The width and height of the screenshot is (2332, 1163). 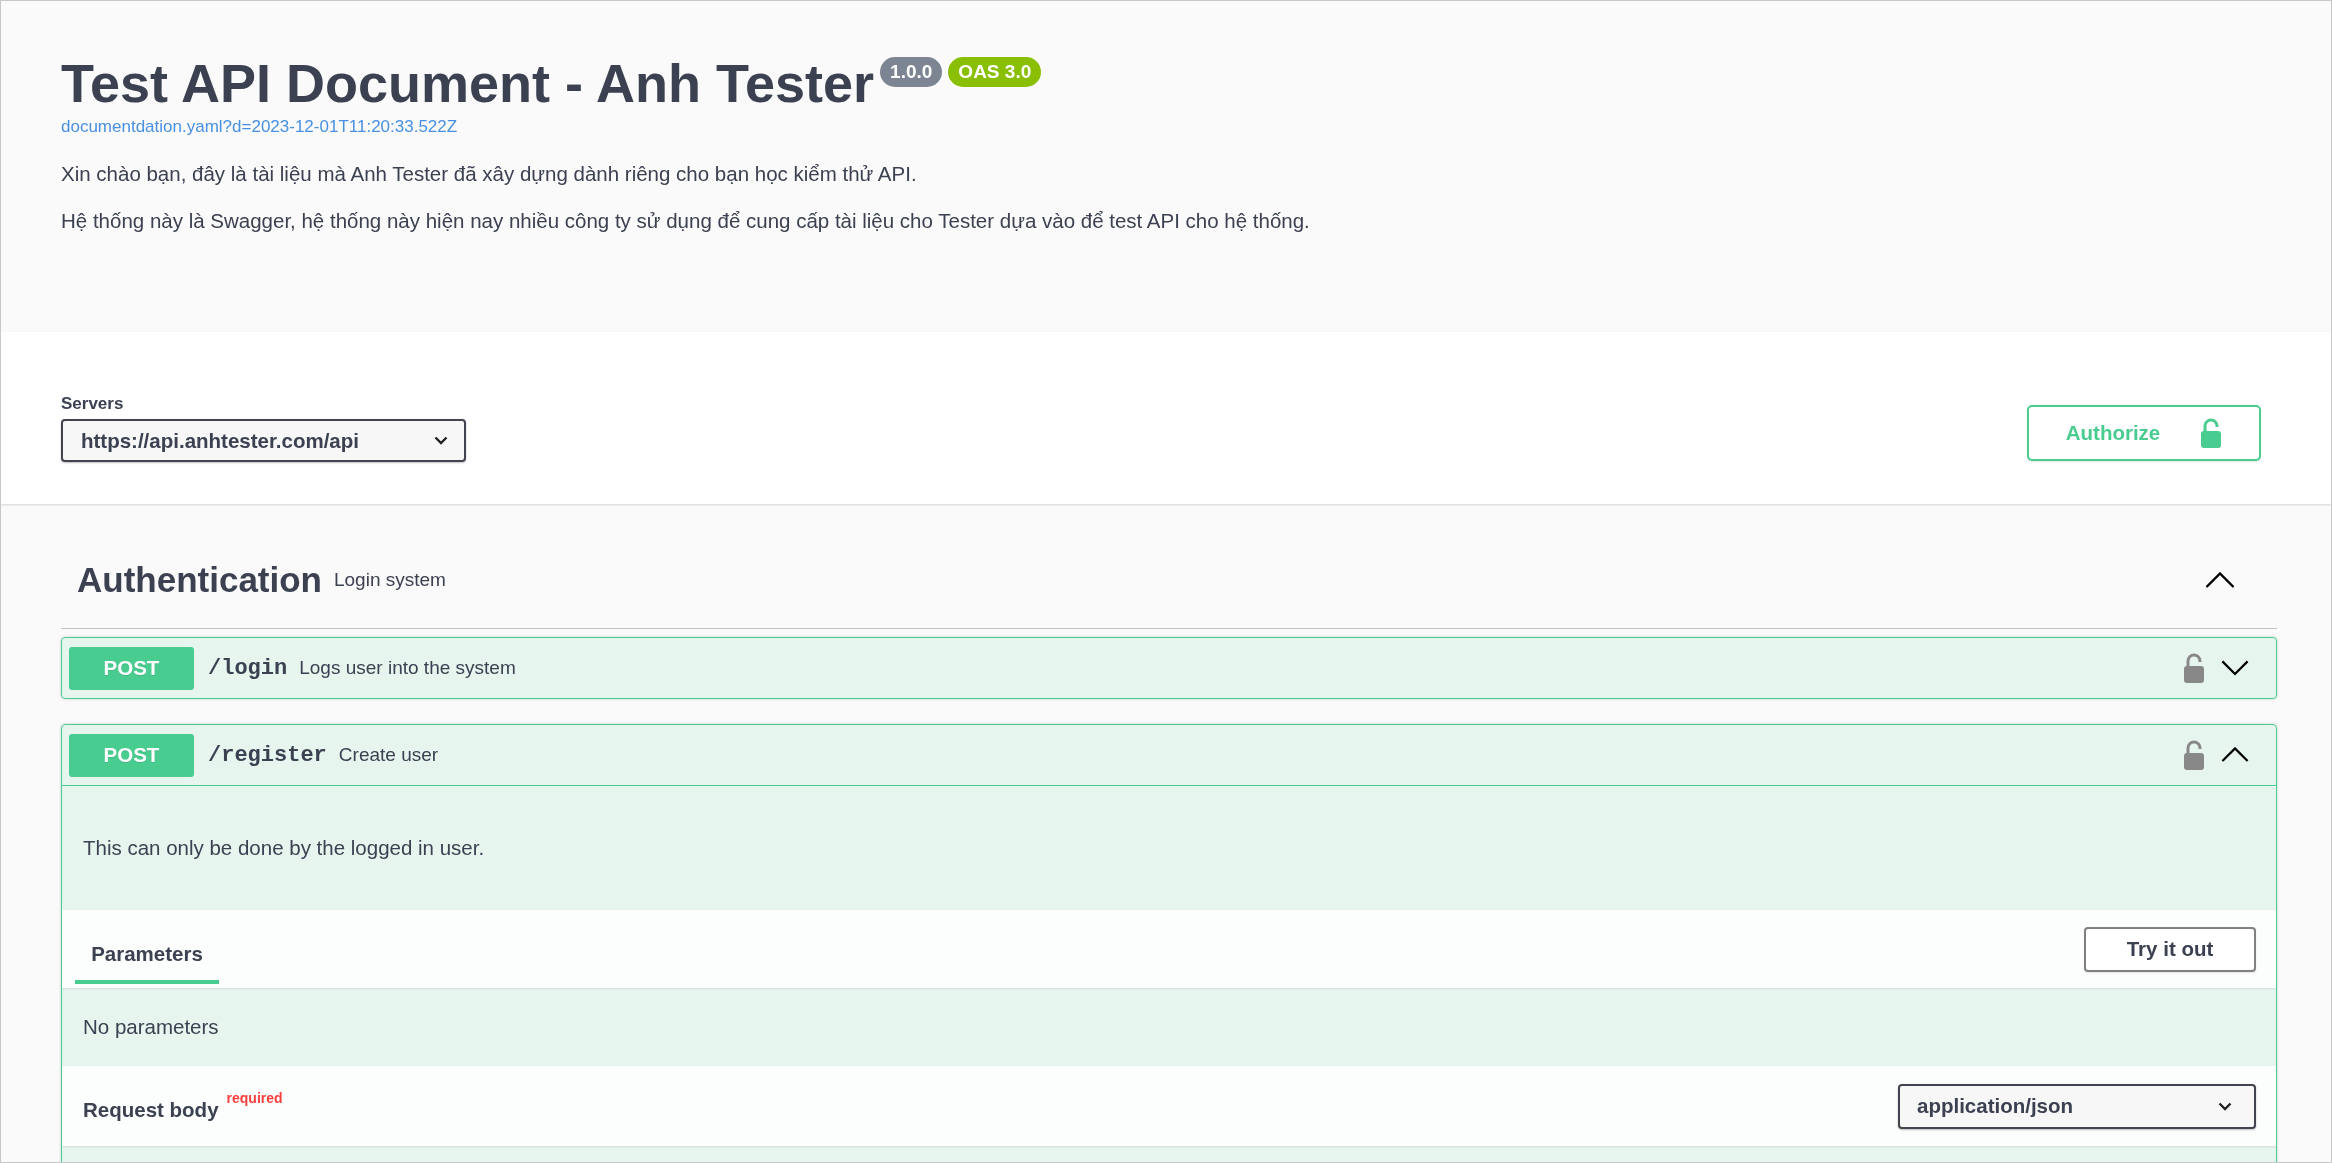 I want to click on endpoint-summary: Logs user into the system, so click(x=408, y=668).